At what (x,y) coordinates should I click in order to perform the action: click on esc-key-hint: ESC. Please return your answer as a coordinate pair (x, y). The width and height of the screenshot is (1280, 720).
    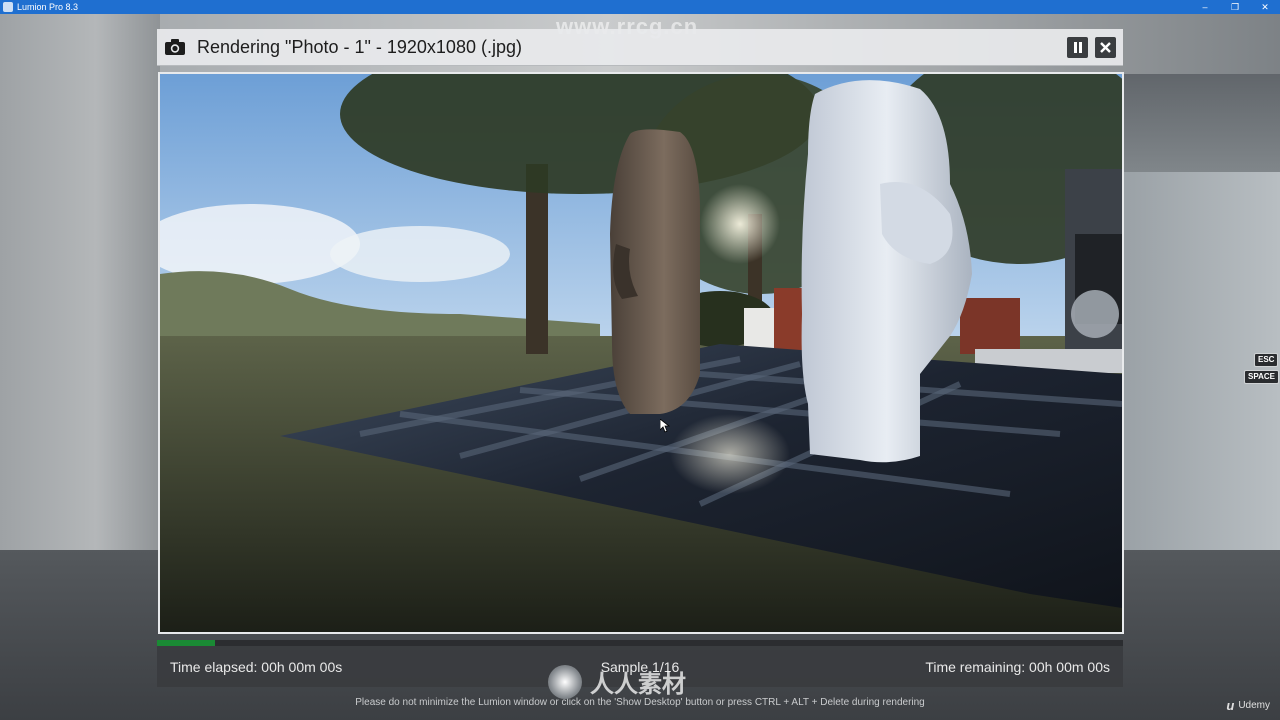
    Looking at the image, I should click on (1266, 360).